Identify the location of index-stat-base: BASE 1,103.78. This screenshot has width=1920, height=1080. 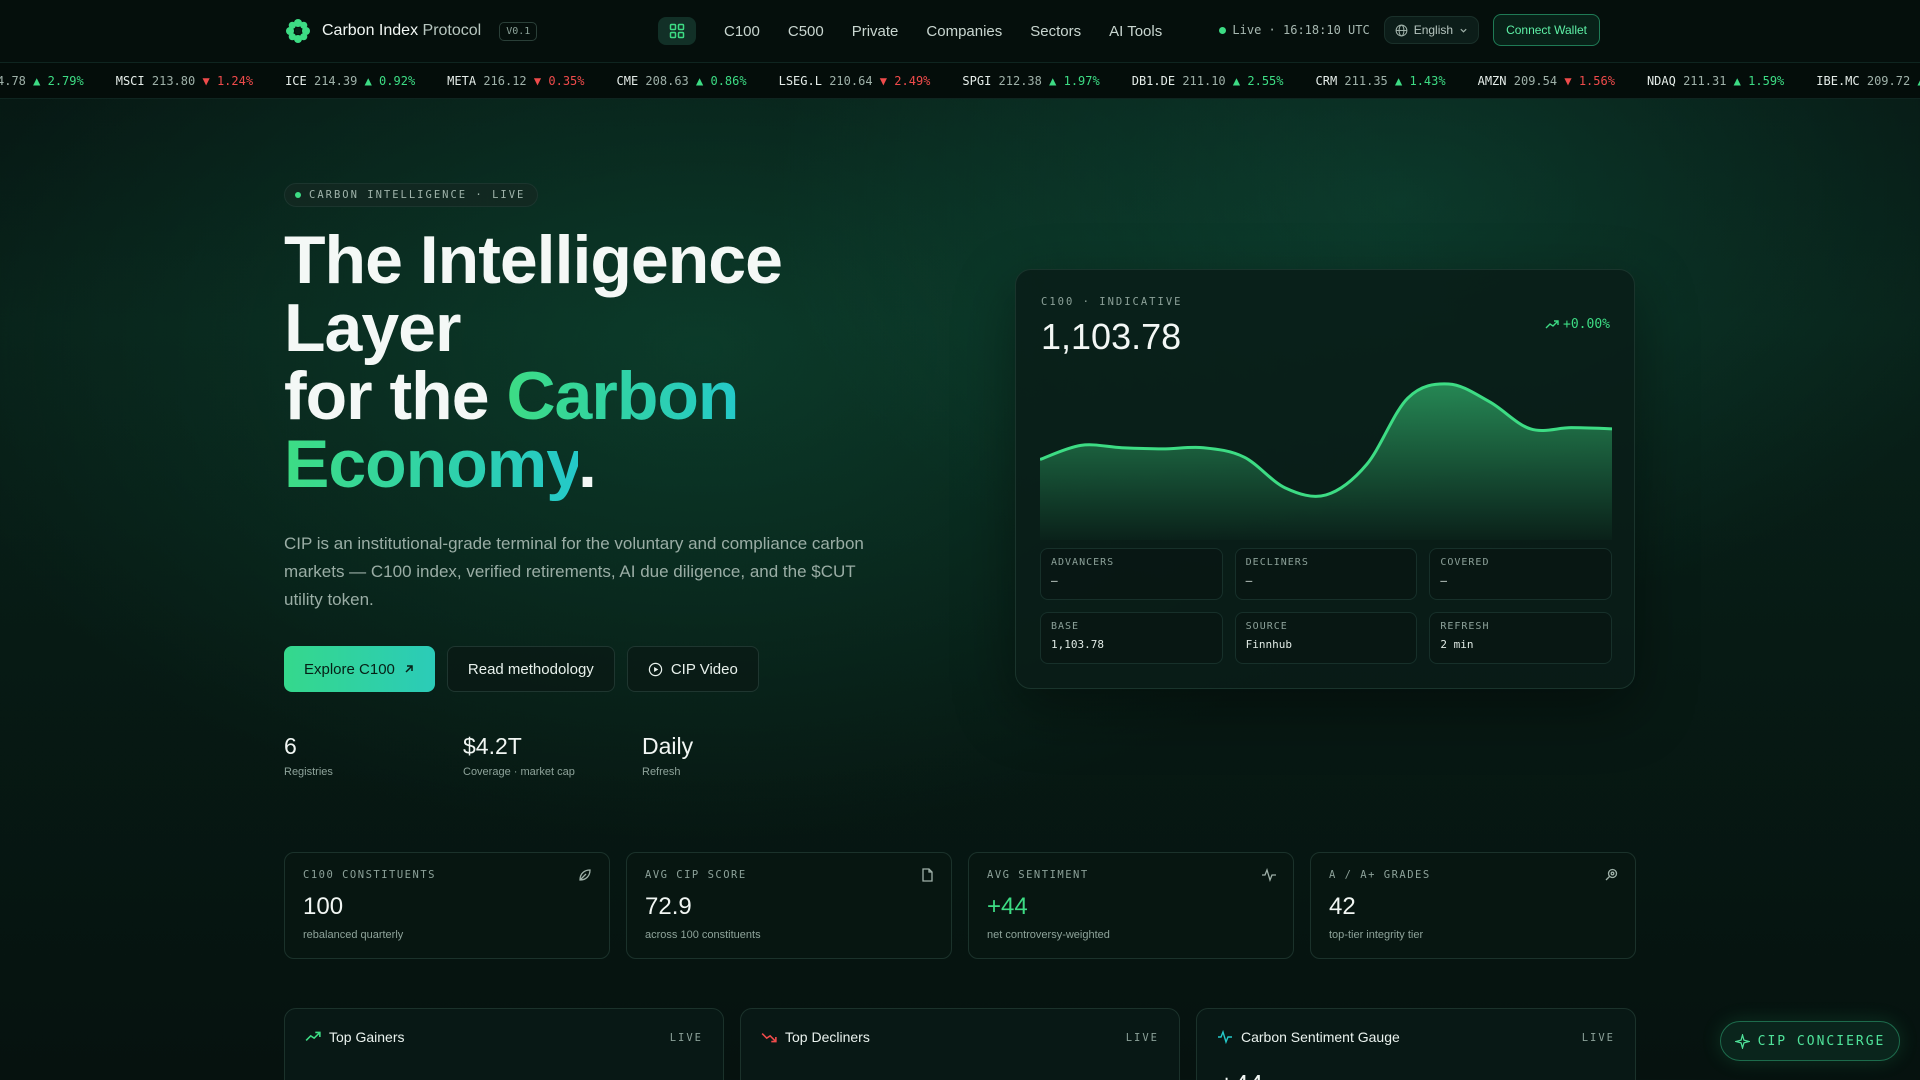
(1131, 638).